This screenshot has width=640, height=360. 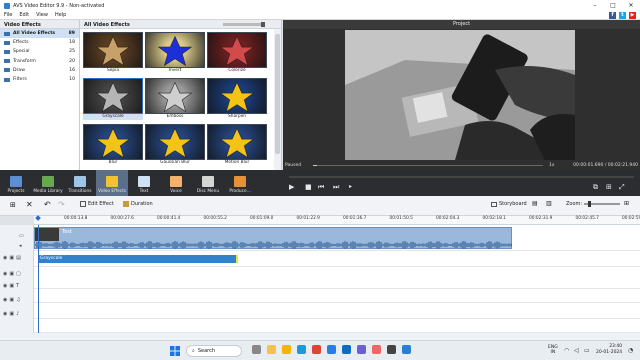 What do you see at coordinates (39, 34) in the screenshot?
I see `category-item: All Video Effects 89` at bounding box center [39, 34].